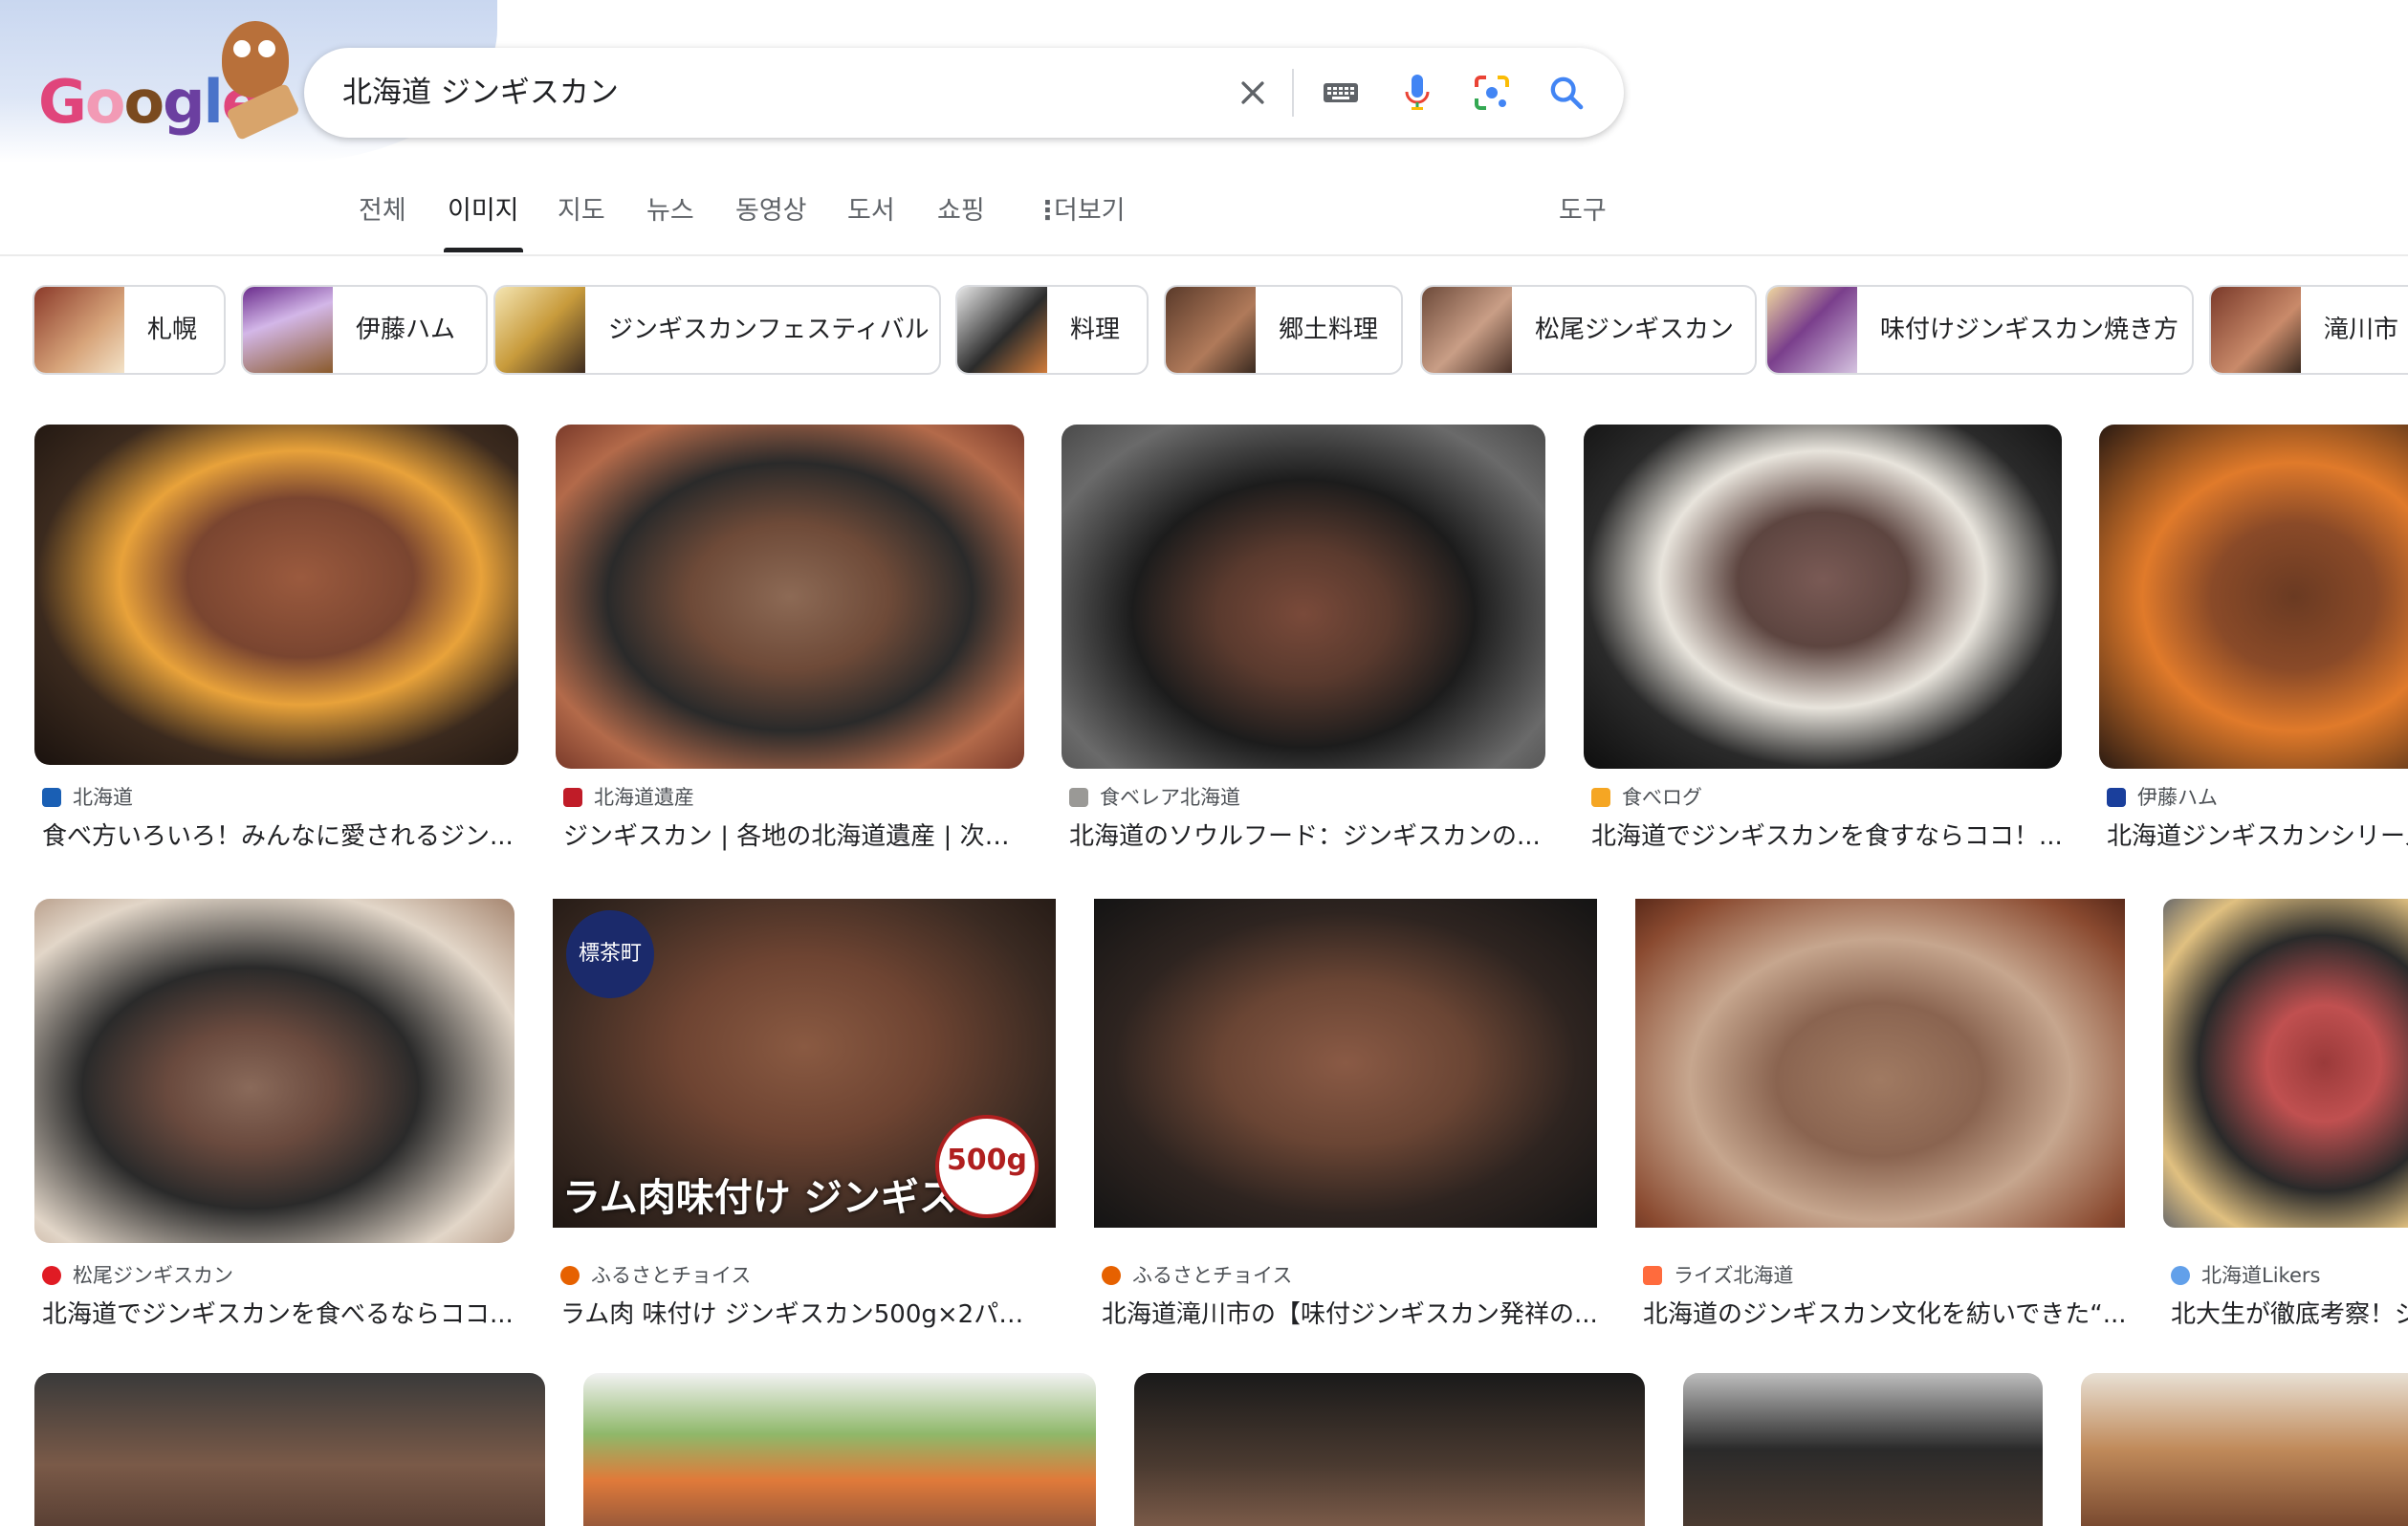  What do you see at coordinates (1293, 93) in the screenshot?
I see `search-divider` at bounding box center [1293, 93].